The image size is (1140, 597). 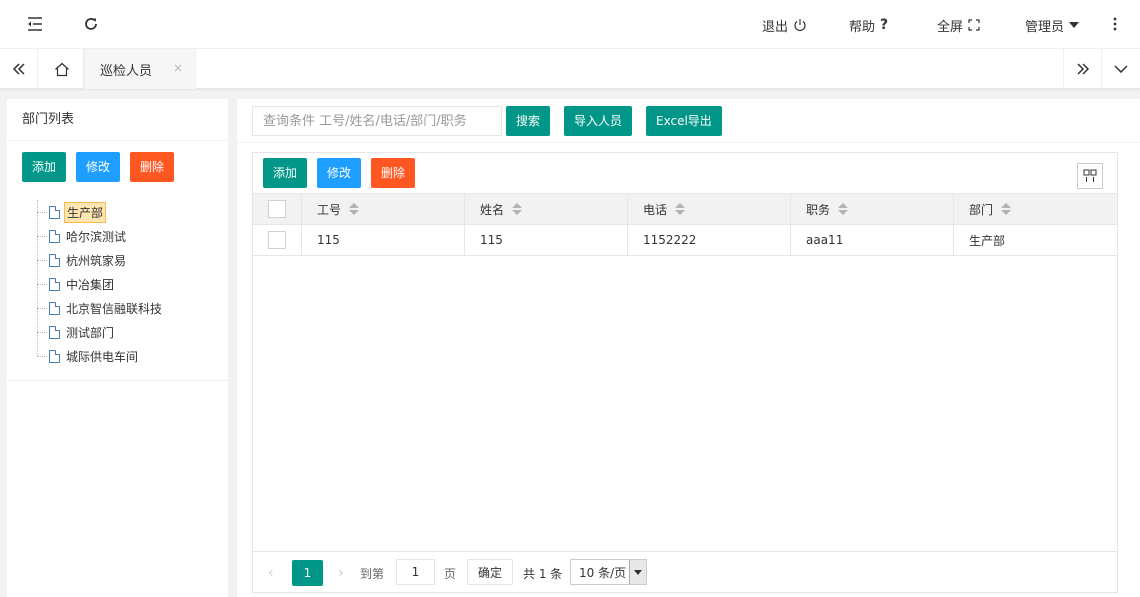 I want to click on tabs-menu-button, so click(x=1120, y=69).